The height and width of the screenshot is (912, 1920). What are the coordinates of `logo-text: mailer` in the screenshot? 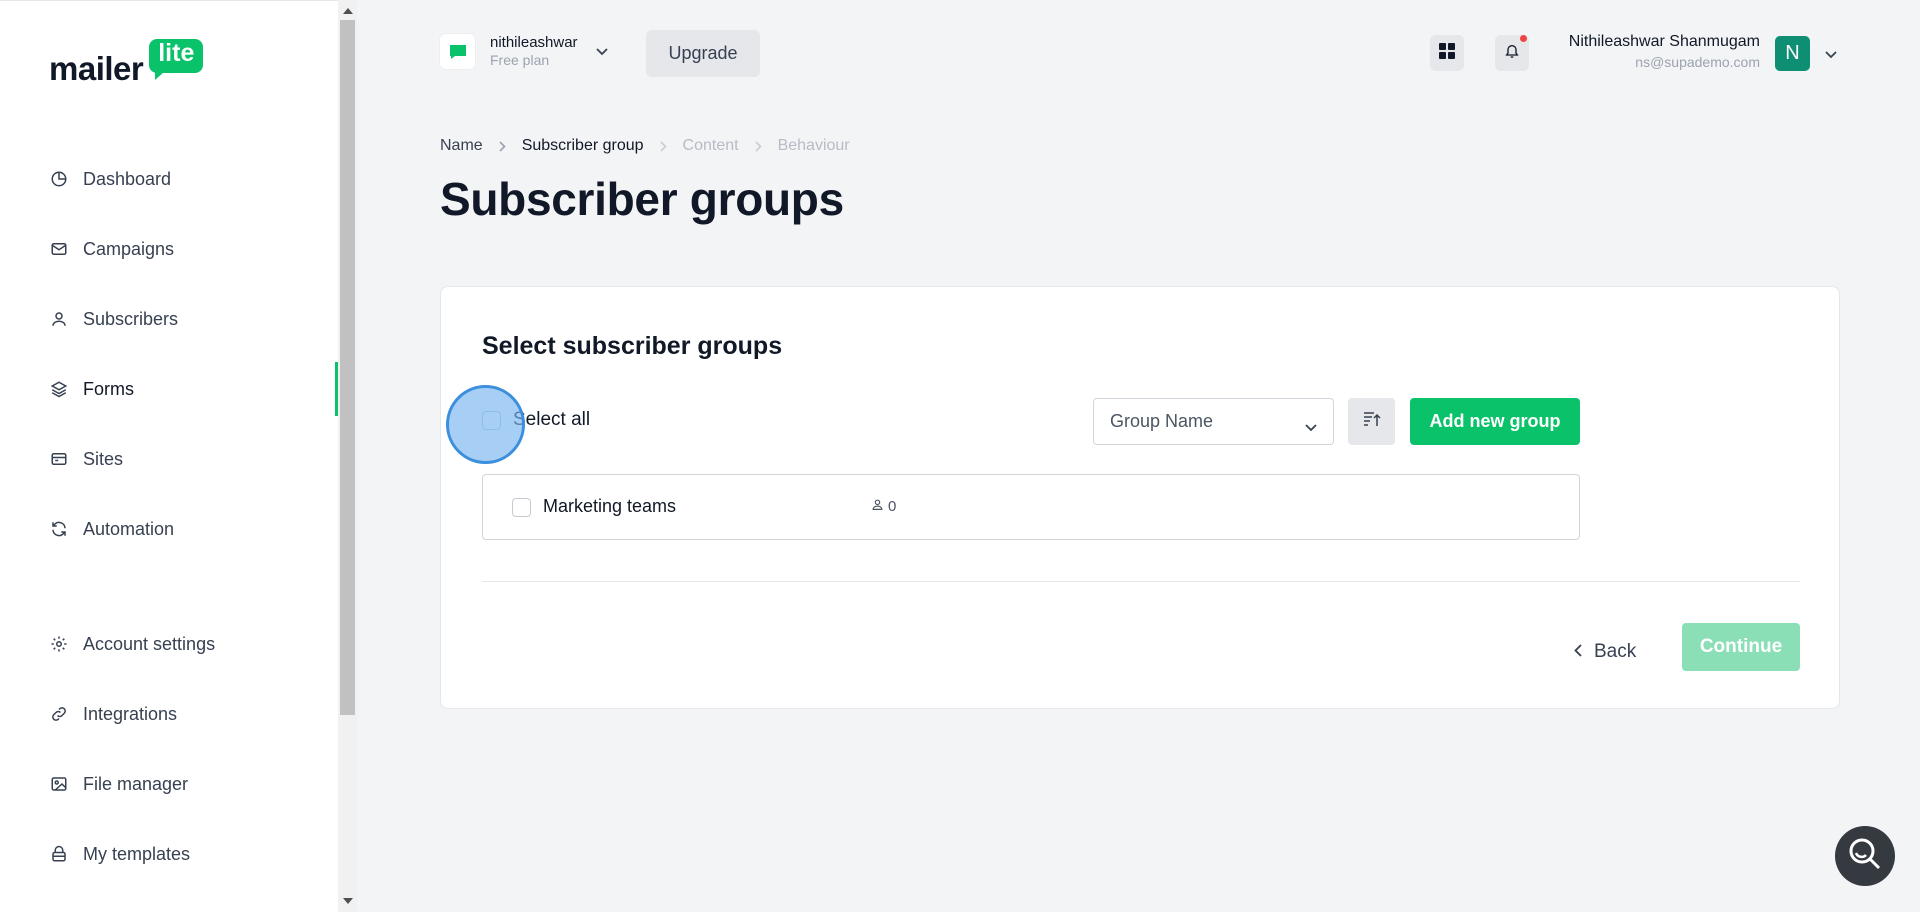 It's located at (96, 68).